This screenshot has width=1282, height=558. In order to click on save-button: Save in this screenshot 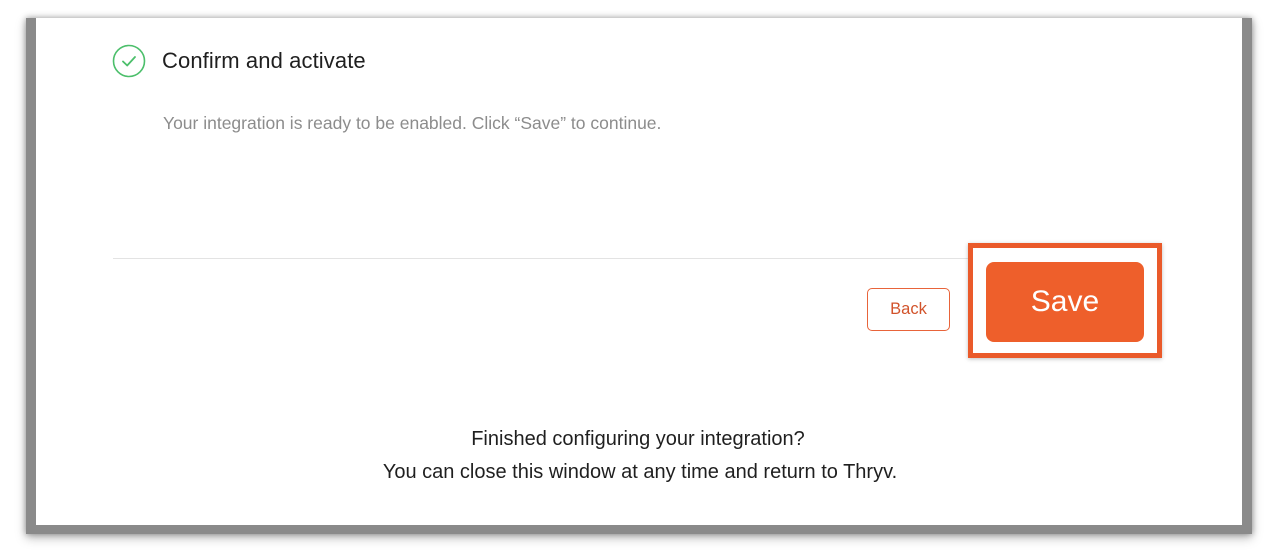, I will do `click(1065, 302)`.